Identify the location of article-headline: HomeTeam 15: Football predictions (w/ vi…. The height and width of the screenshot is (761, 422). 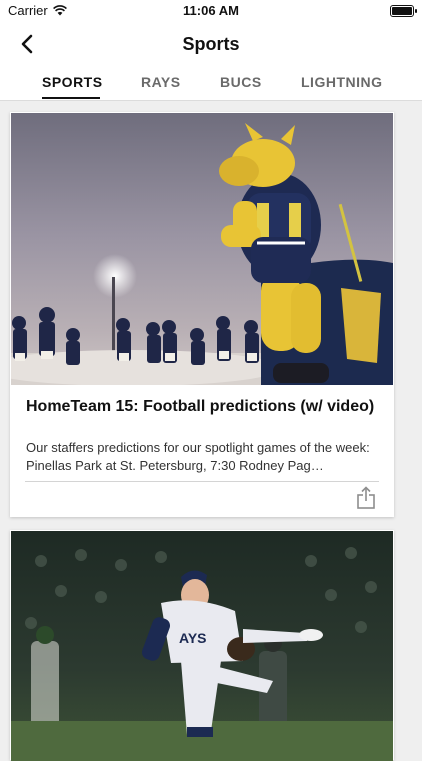
(201, 407).